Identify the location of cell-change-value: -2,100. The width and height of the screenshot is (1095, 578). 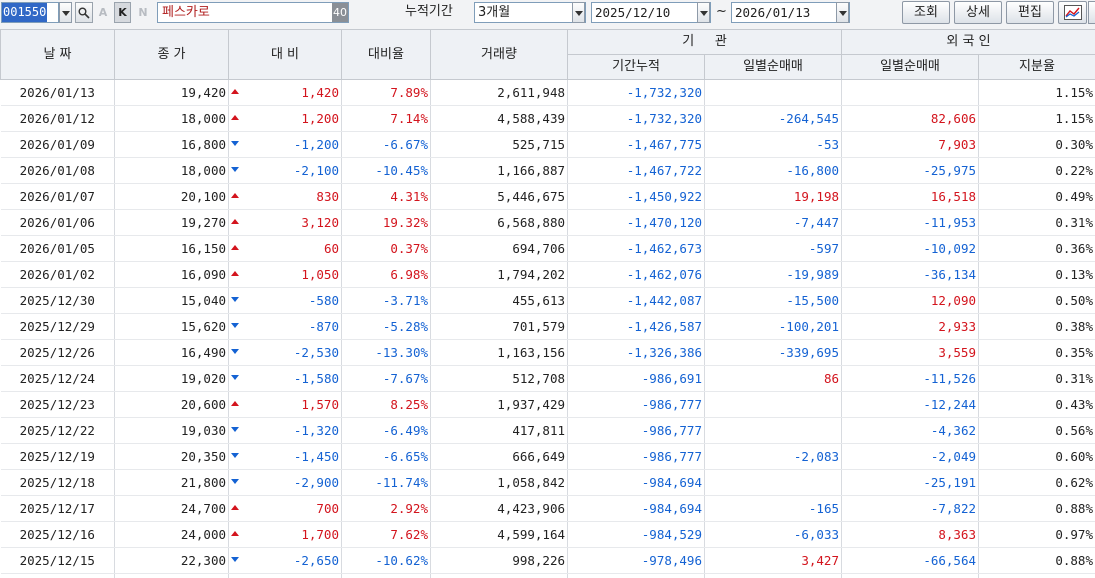
(316, 170).